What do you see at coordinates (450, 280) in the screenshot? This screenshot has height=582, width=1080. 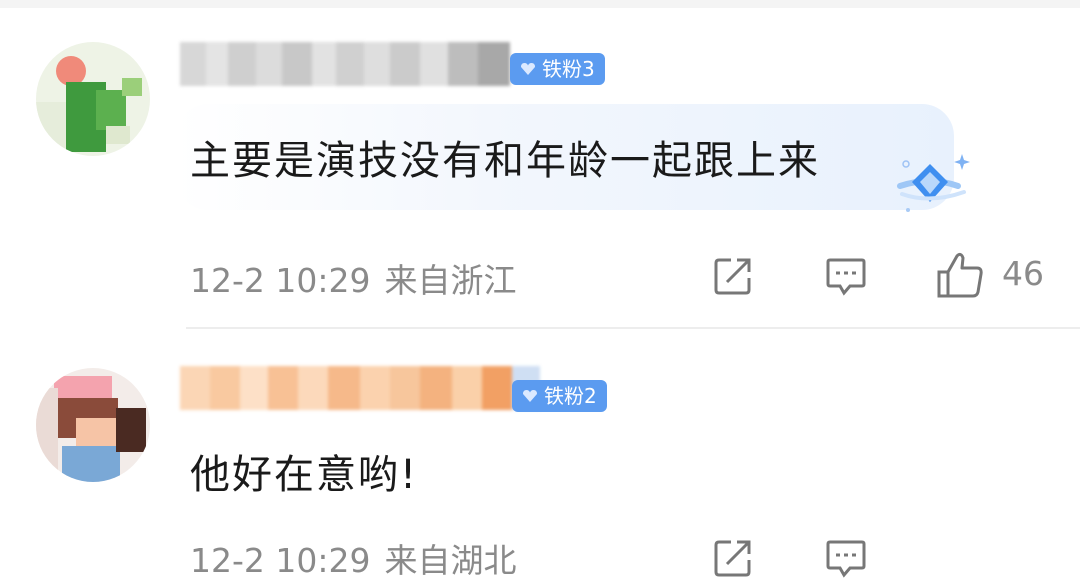 I see `comment-location: 来自浙江` at bounding box center [450, 280].